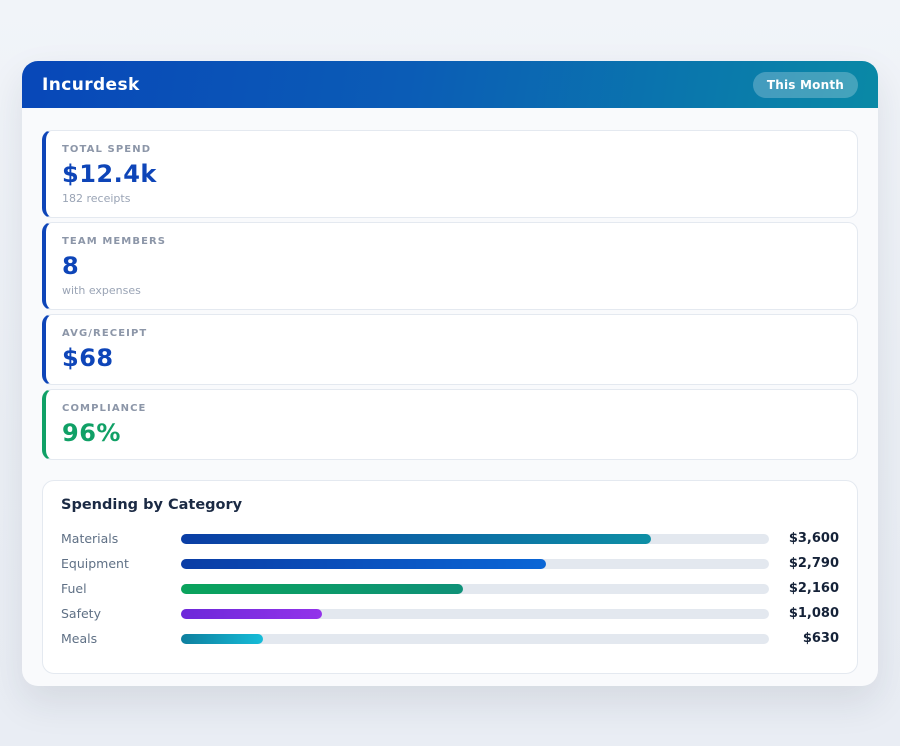 This screenshot has height=746, width=900. I want to click on stat-card-avg-receipt: AVG/RECEIPT $68, so click(450, 349).